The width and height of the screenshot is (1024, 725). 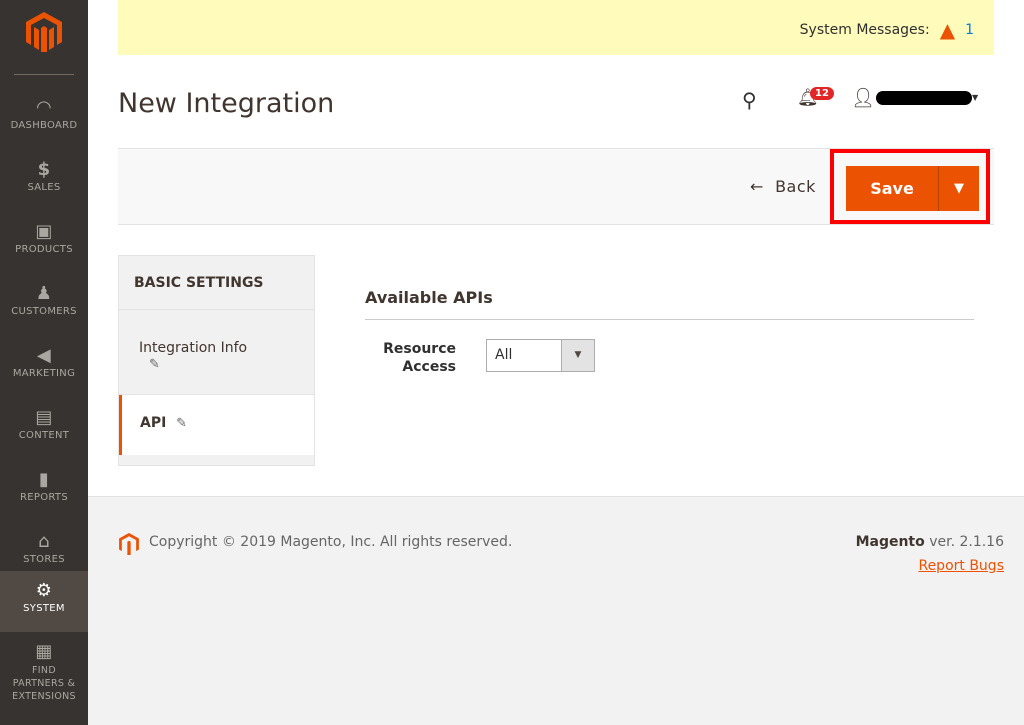 I want to click on store-icon: ⌂, so click(x=44, y=541).